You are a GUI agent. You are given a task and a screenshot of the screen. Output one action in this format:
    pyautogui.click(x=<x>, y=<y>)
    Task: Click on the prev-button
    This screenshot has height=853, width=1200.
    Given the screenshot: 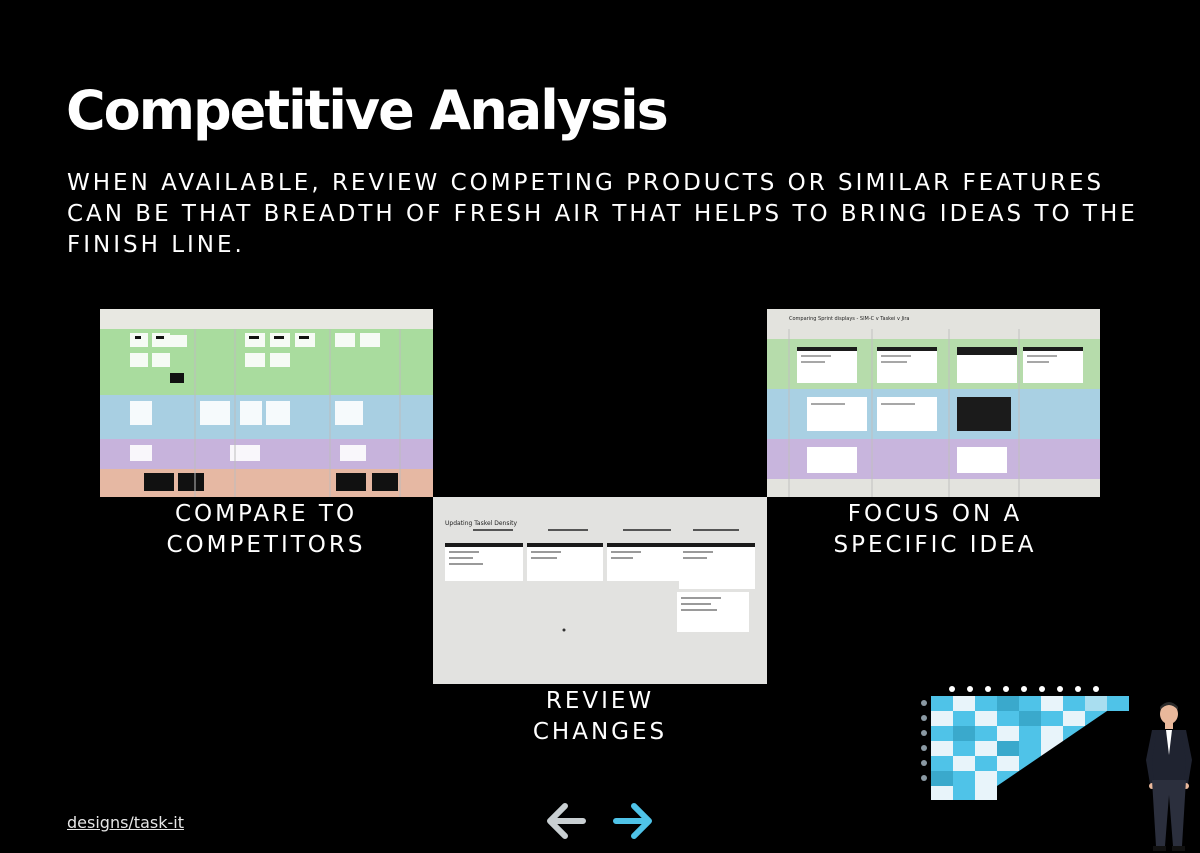 What is the action you would take?
    pyautogui.click(x=566, y=821)
    